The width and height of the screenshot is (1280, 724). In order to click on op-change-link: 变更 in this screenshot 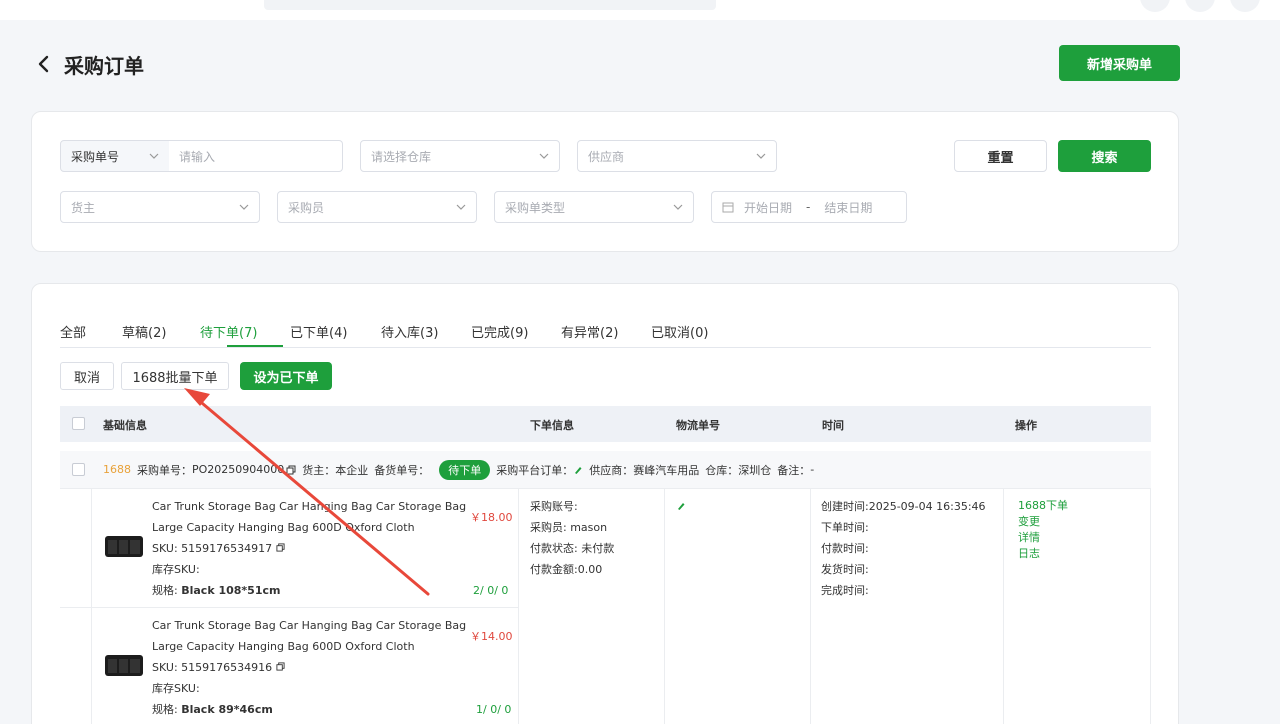, I will do `click(1029, 521)`.